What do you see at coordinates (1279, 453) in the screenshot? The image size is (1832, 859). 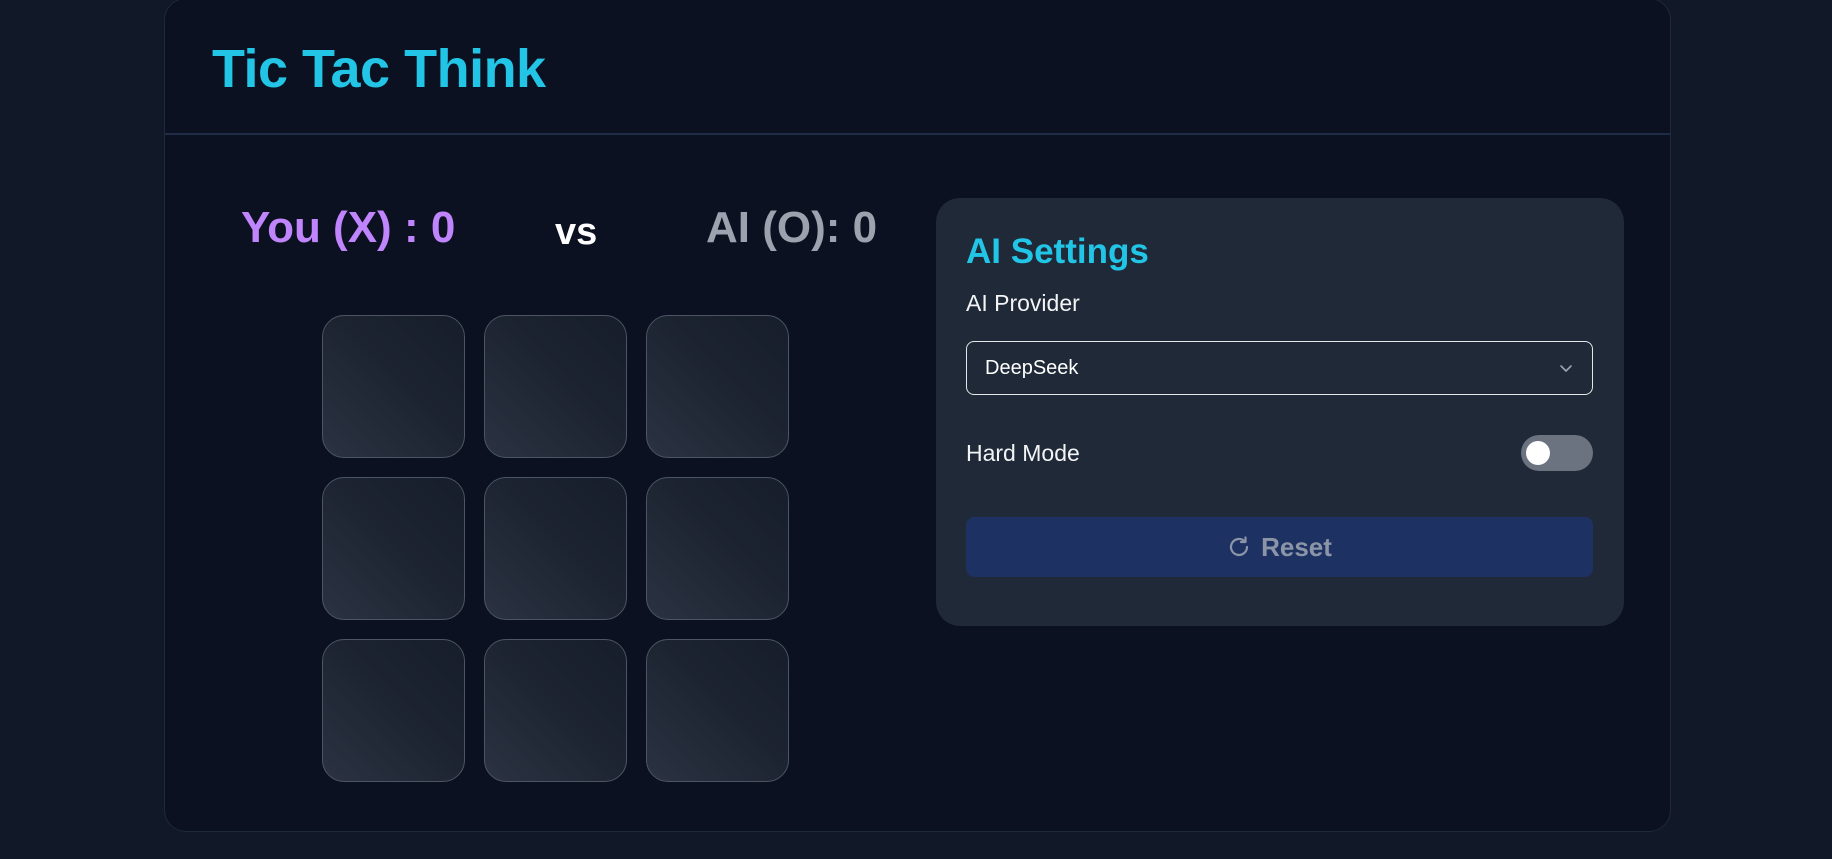 I see `hard-mode-row: Hard Mode` at bounding box center [1279, 453].